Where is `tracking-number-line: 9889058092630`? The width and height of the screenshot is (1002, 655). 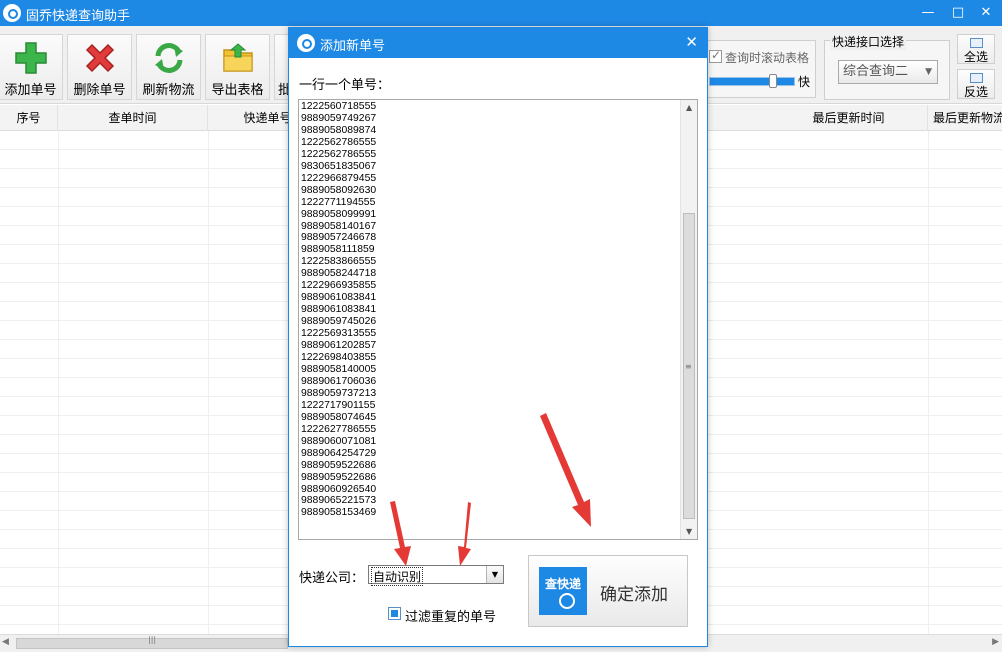
tracking-number-line: 9889058092630 is located at coordinates (339, 190).